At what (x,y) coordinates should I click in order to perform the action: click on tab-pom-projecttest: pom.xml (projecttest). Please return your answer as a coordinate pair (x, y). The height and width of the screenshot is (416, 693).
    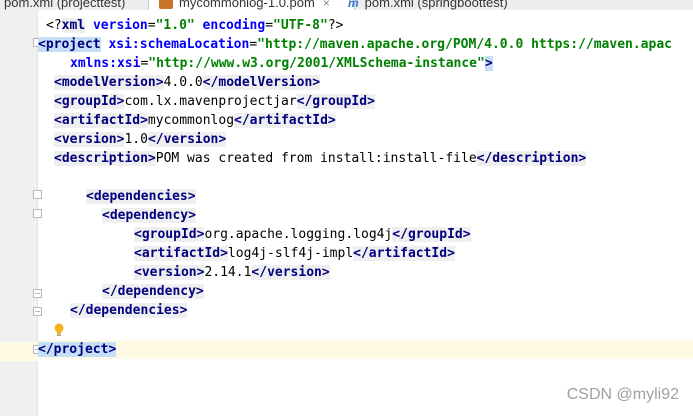
    Looking at the image, I should click on (64, 5).